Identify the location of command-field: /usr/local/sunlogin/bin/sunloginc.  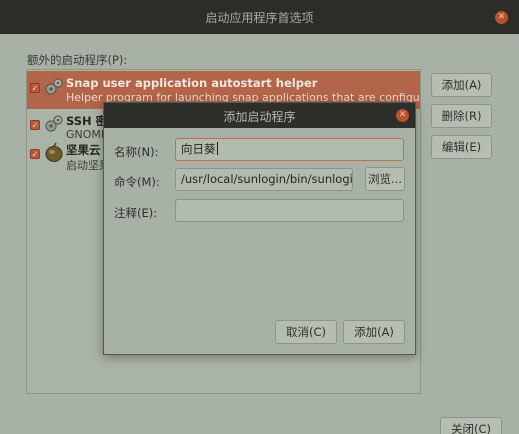
(264, 179).